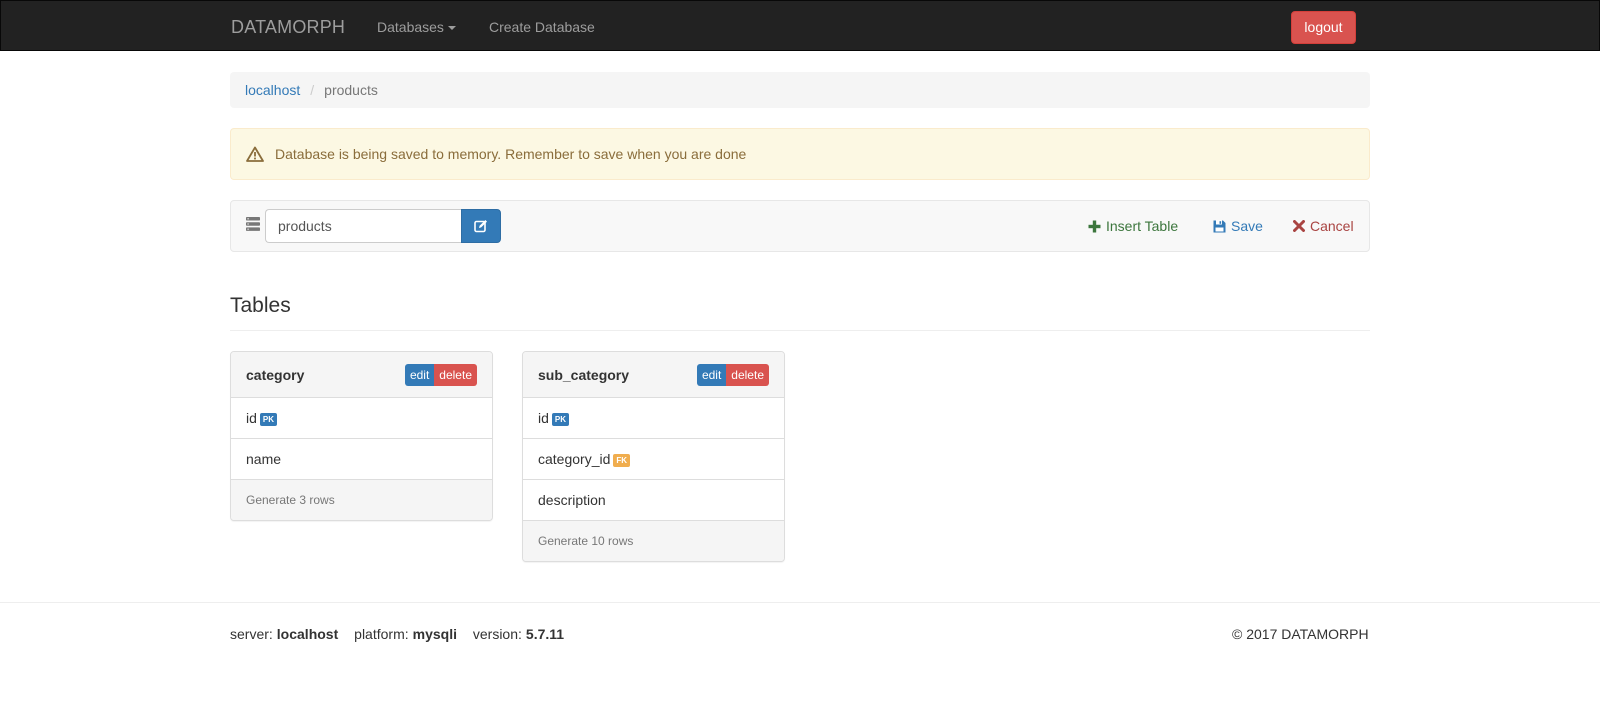 The height and width of the screenshot is (721, 1600). What do you see at coordinates (800, 226) in the screenshot?
I see `database-toolbar: Insert Table Save Cancel` at bounding box center [800, 226].